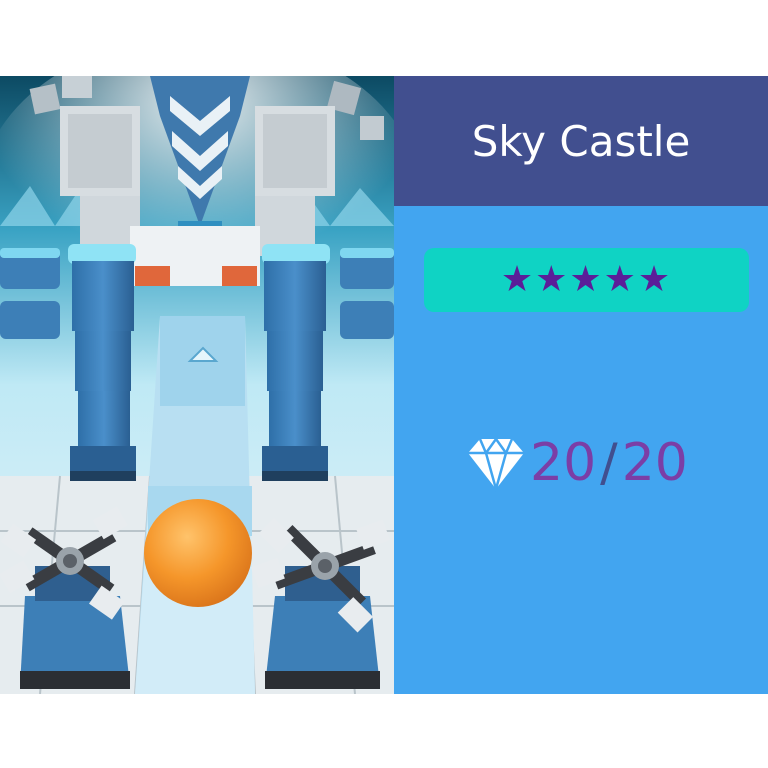  I want to click on star-icon: ★★★★★, so click(586, 279).